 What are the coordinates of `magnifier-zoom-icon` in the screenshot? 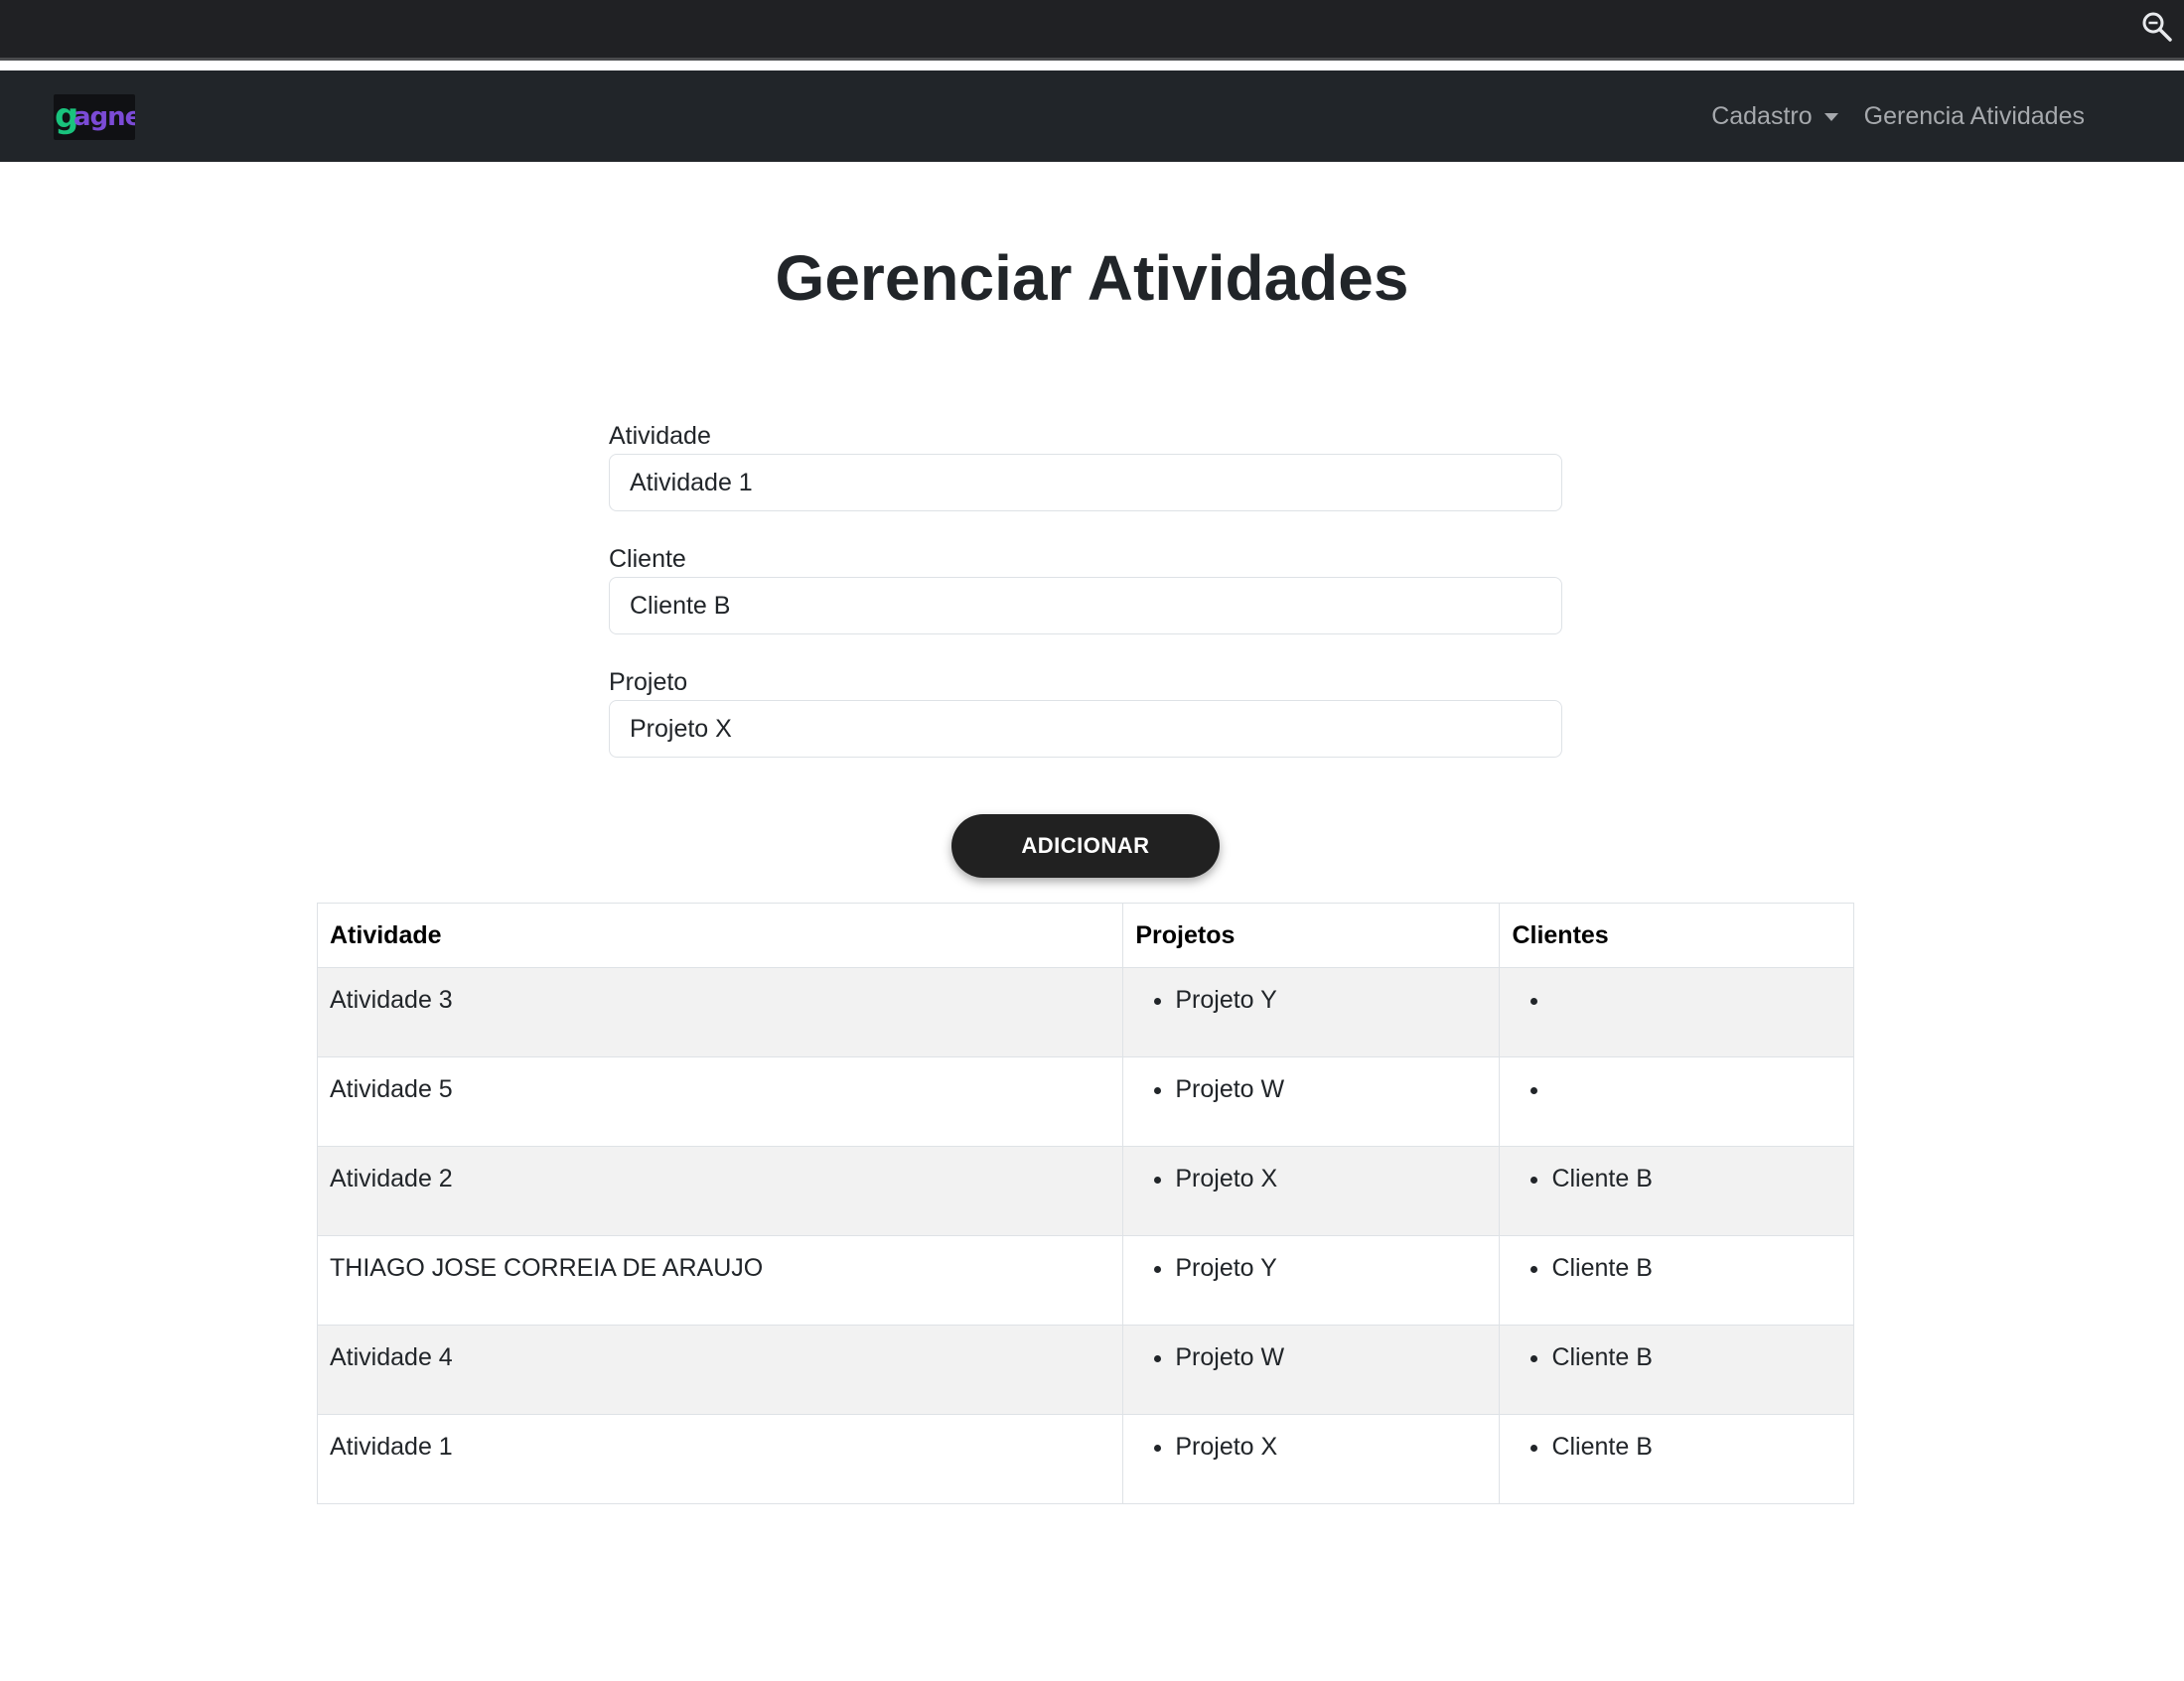 It's located at (2157, 27).